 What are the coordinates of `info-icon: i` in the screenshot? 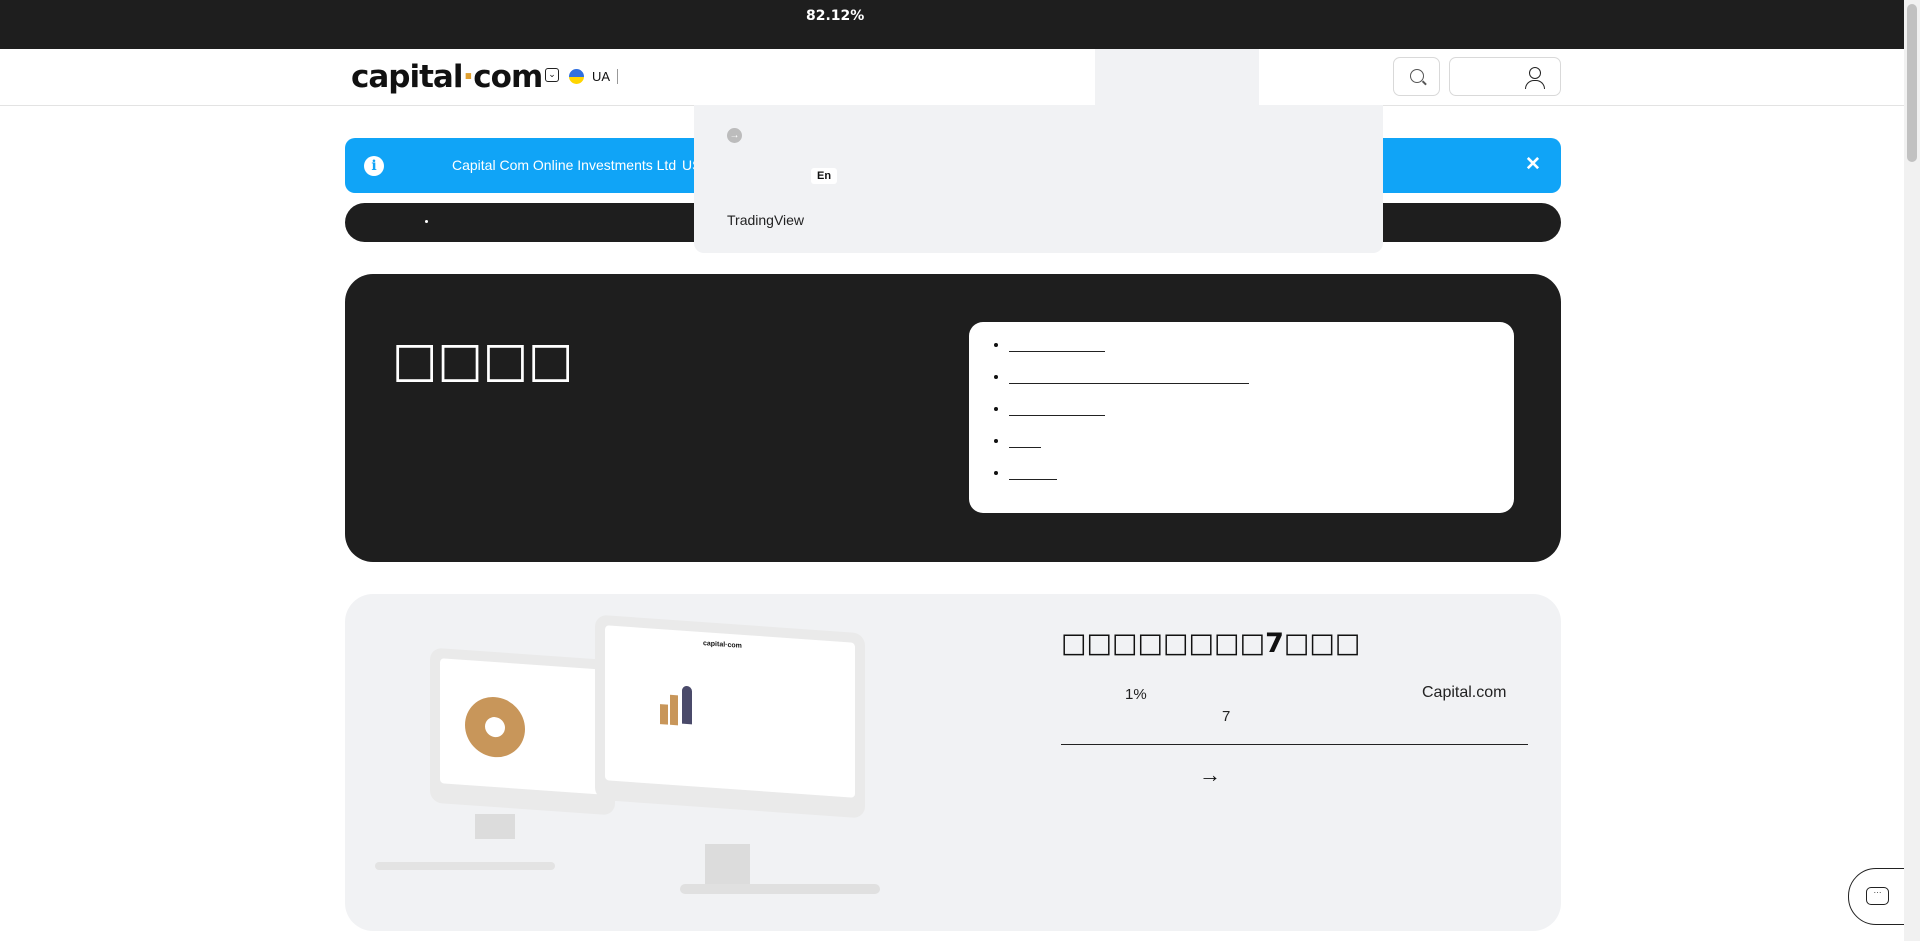 It's located at (374, 166).